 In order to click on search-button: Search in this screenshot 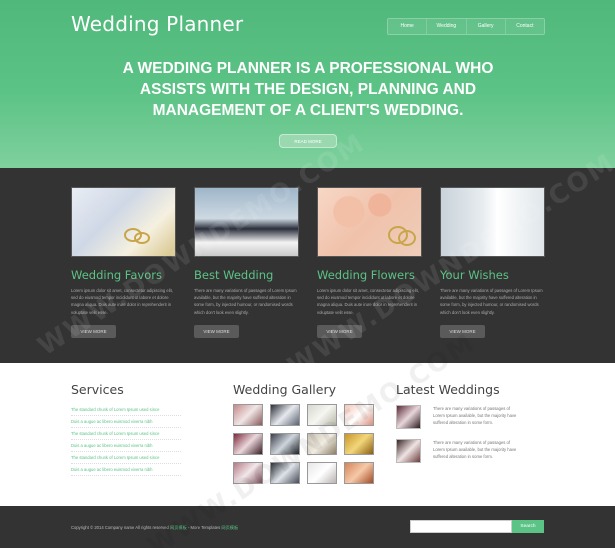, I will do `click(528, 526)`.